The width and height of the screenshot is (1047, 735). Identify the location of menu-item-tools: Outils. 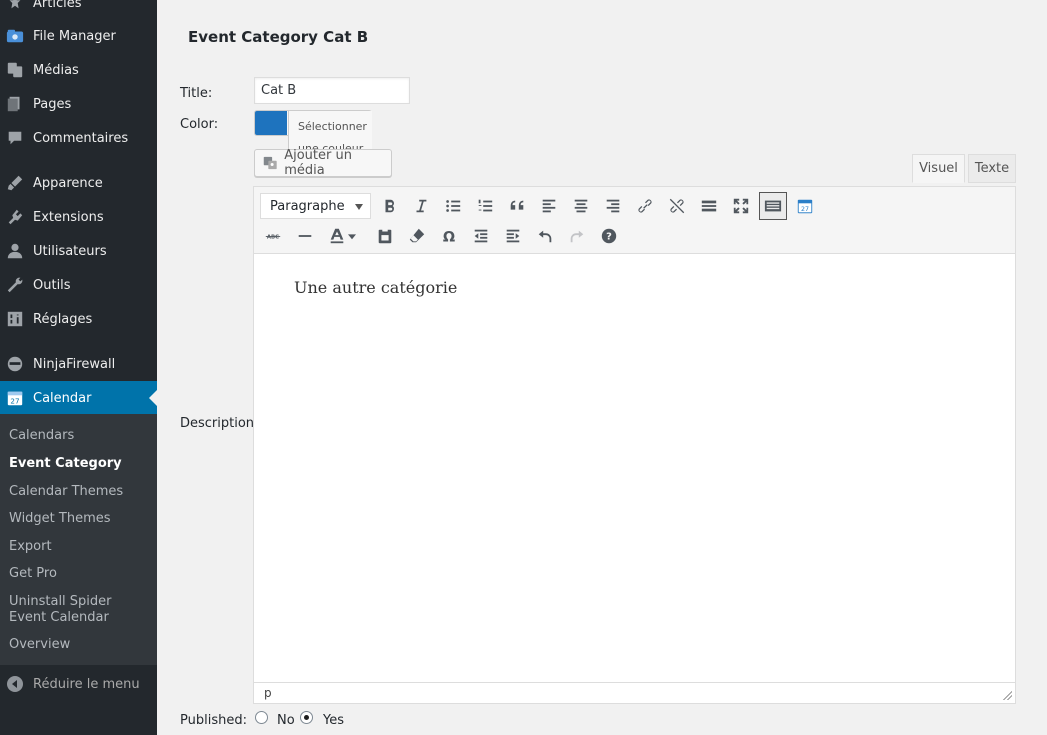
(78, 285).